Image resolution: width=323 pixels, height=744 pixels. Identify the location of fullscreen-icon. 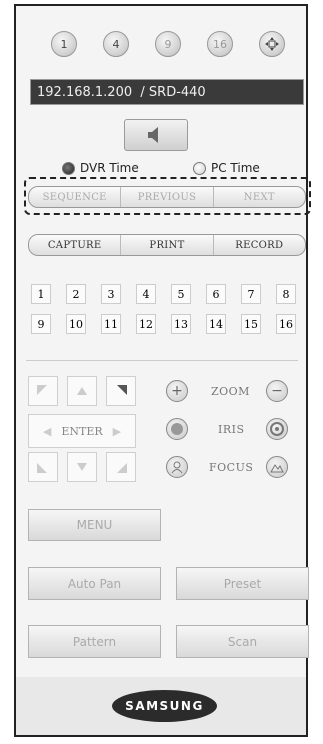
(272, 44).